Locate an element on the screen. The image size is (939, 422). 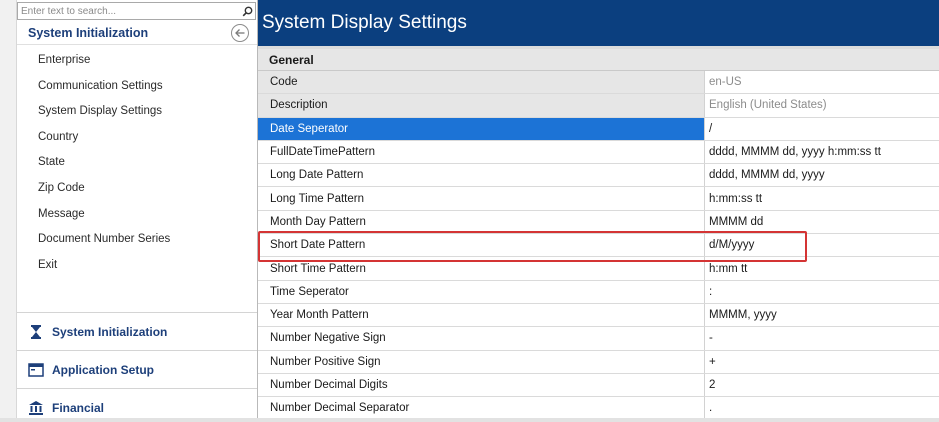
property-row-year-month-pattern: Year Month Pattern MMMM, yyyy is located at coordinates (598, 315).